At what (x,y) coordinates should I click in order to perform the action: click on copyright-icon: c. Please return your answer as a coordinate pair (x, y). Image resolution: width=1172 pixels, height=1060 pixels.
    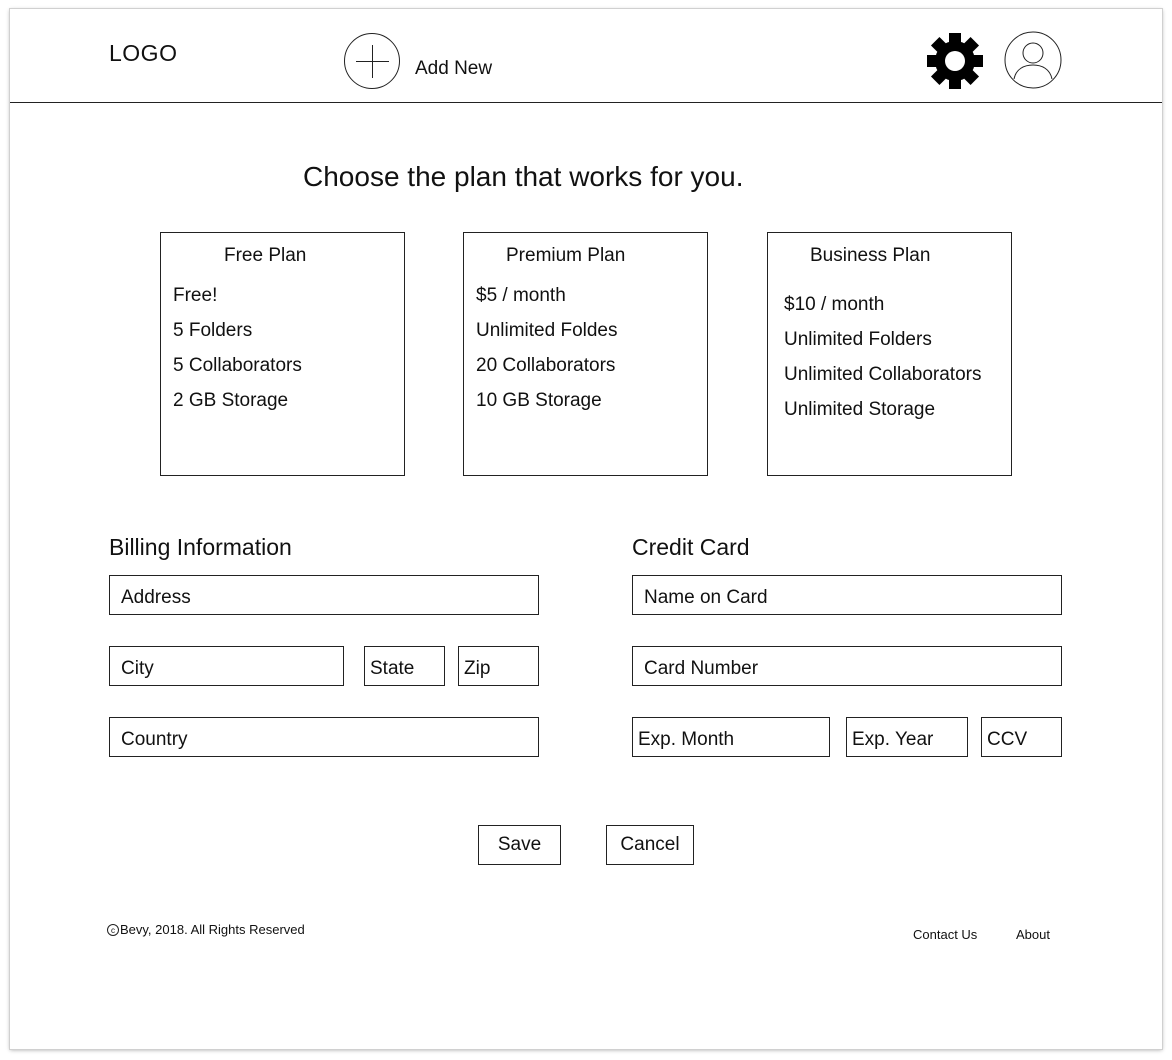
    Looking at the image, I should click on (113, 930).